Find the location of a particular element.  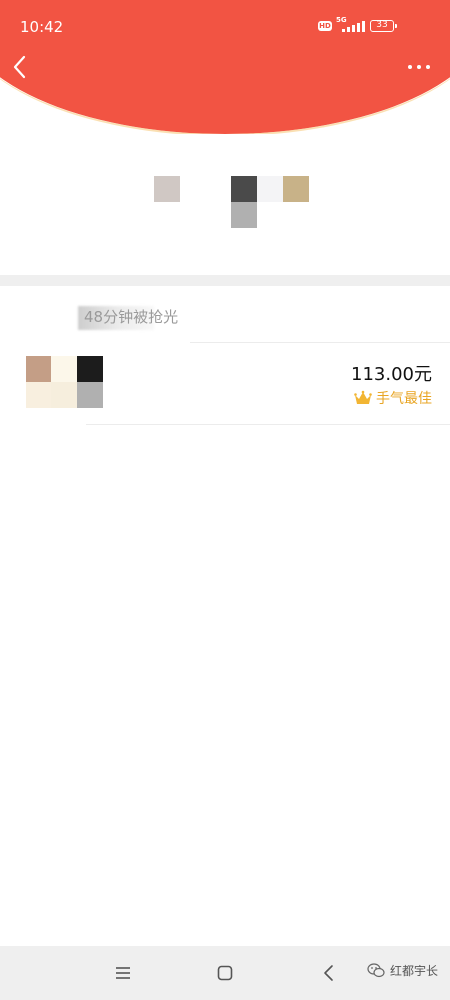

status-bar: 10:42 HD 5G 33 is located at coordinates (225, 26).